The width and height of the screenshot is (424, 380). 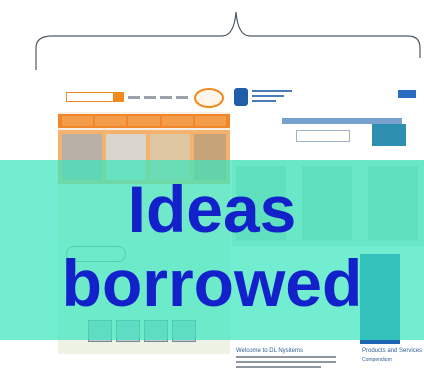 I want to click on genica-search-icon, so click(x=119, y=97).